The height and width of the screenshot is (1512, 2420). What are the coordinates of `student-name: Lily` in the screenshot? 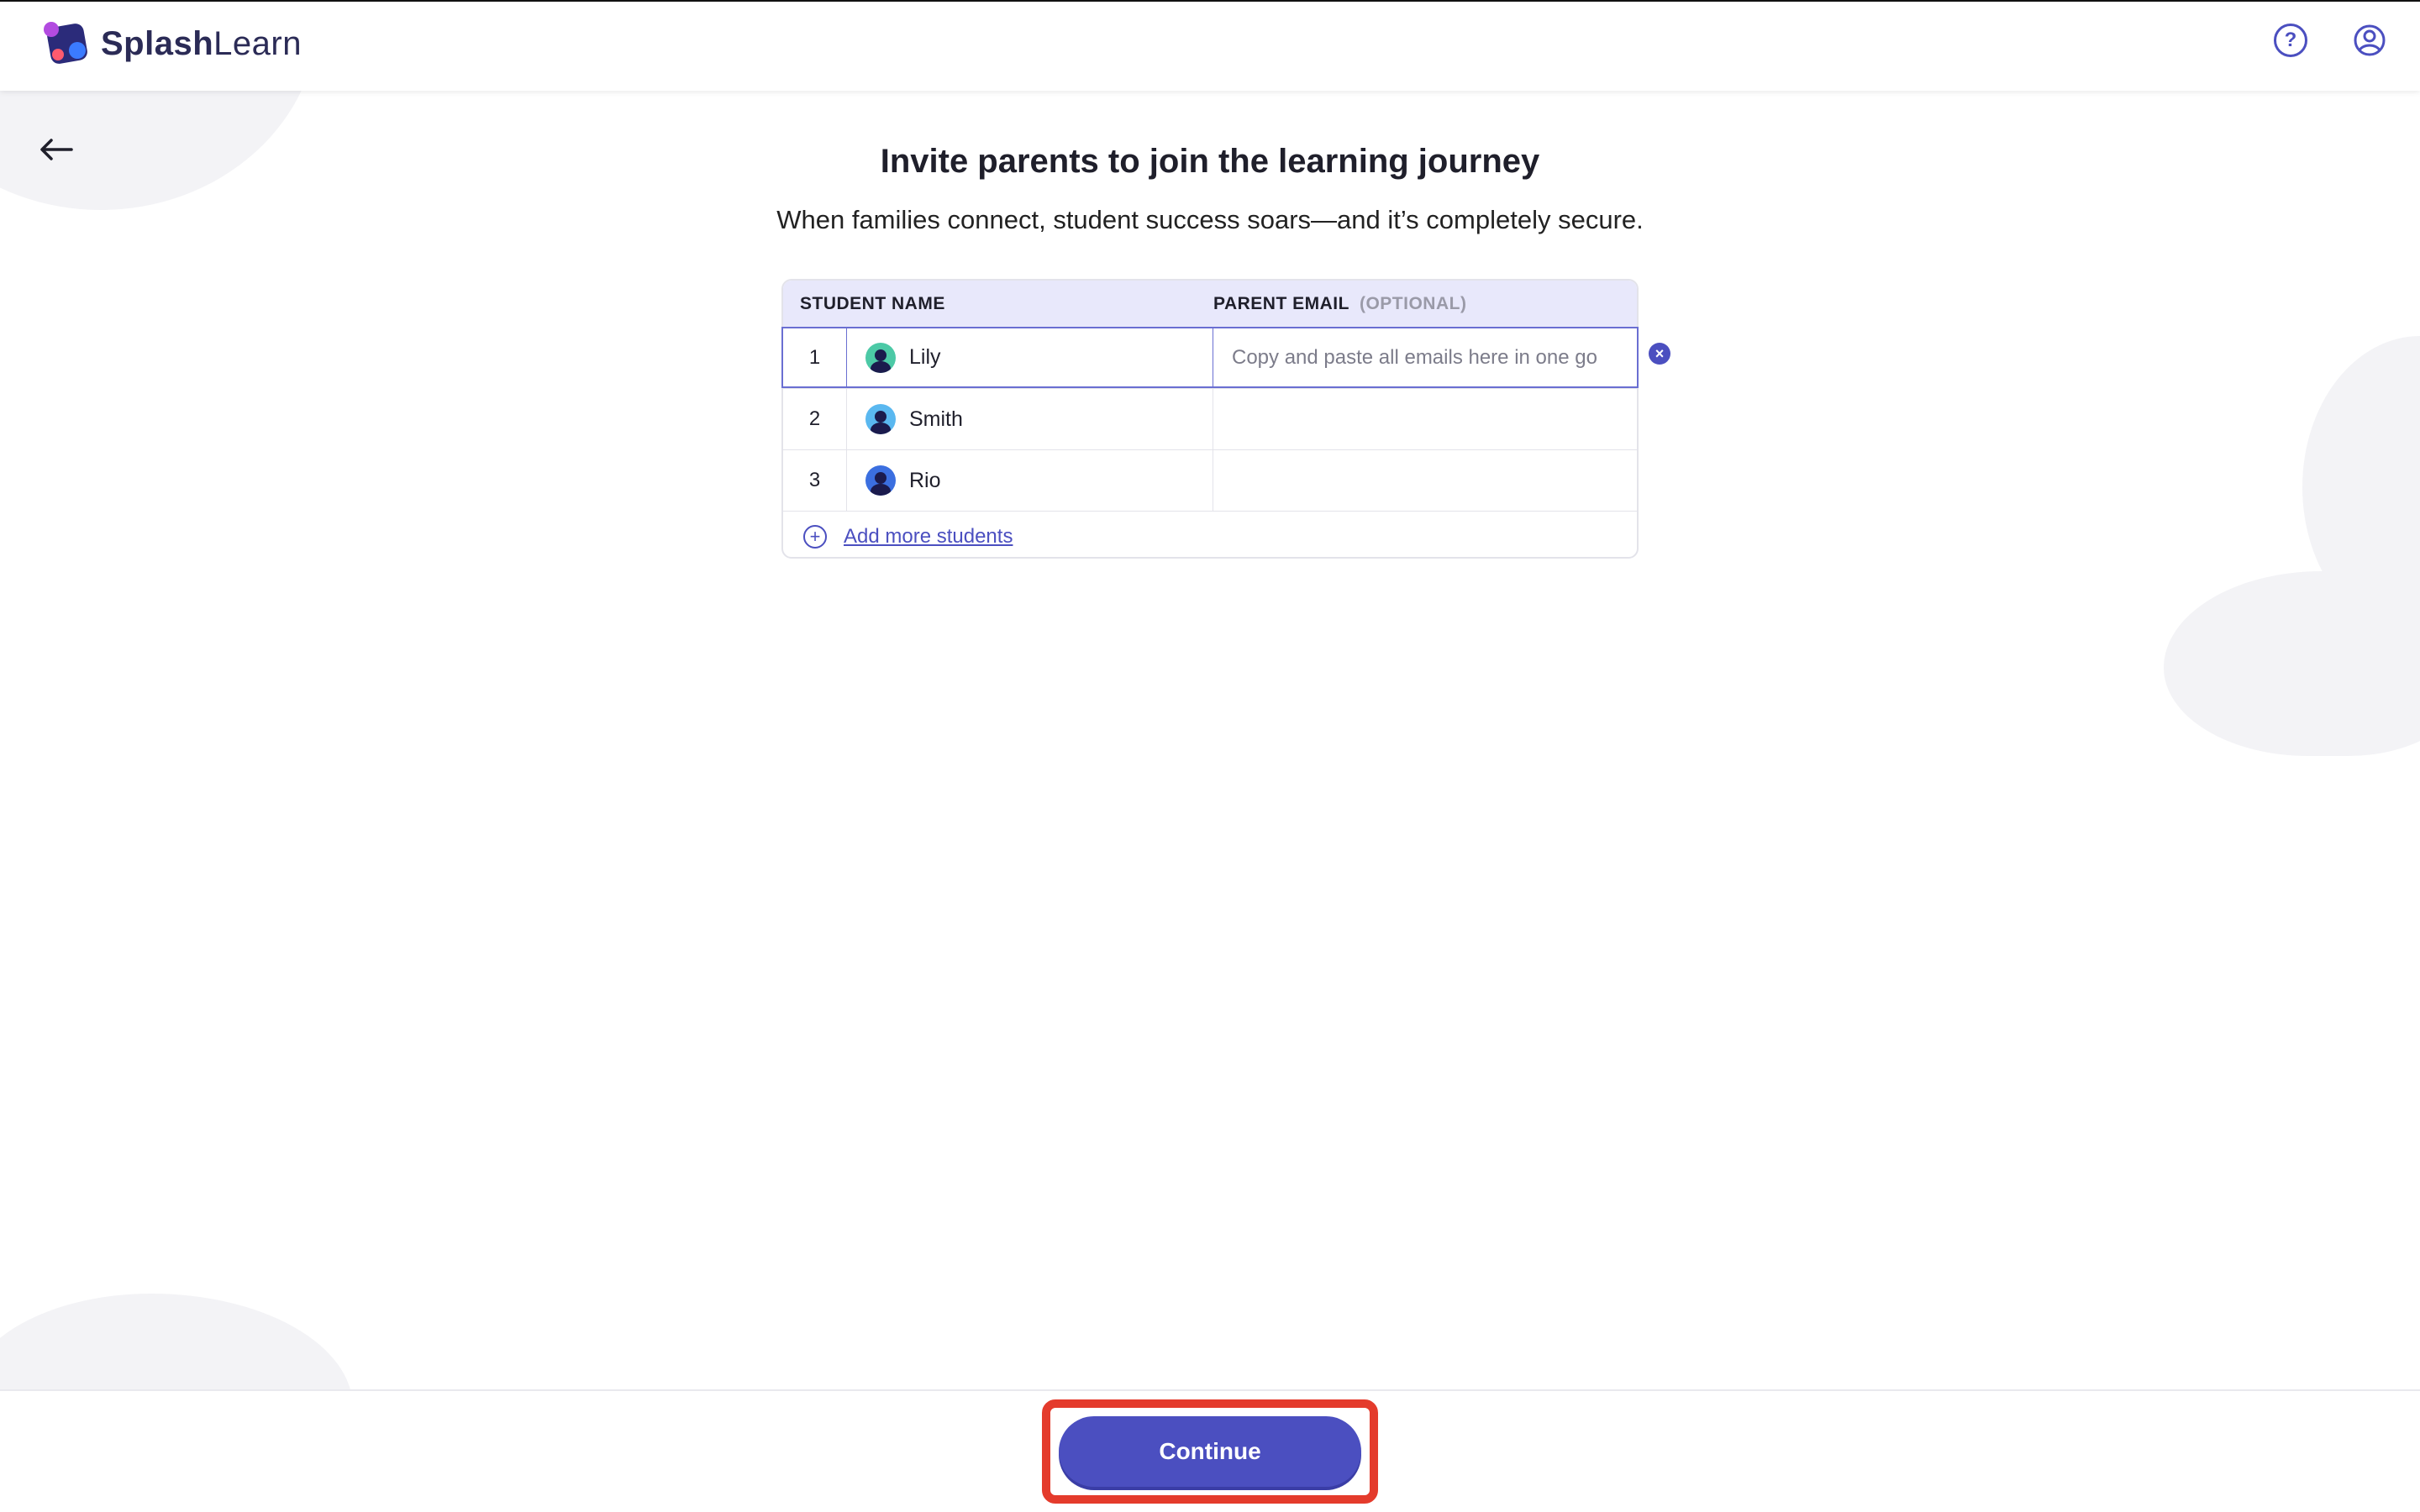 It's located at (925, 357).